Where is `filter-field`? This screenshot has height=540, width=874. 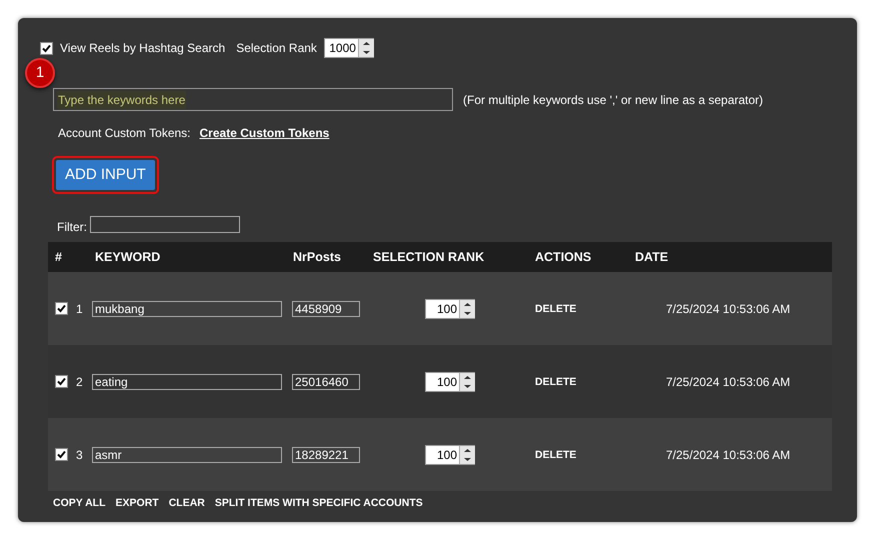 filter-field is located at coordinates (165, 224).